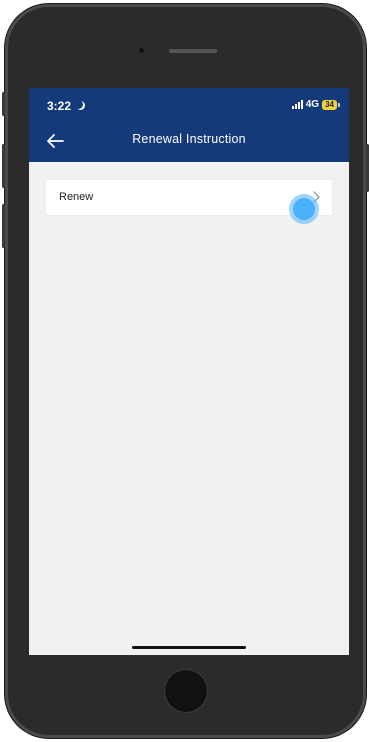 Image resolution: width=369 pixels, height=742 pixels. What do you see at coordinates (3, 104) in the screenshot?
I see `mute-switch` at bounding box center [3, 104].